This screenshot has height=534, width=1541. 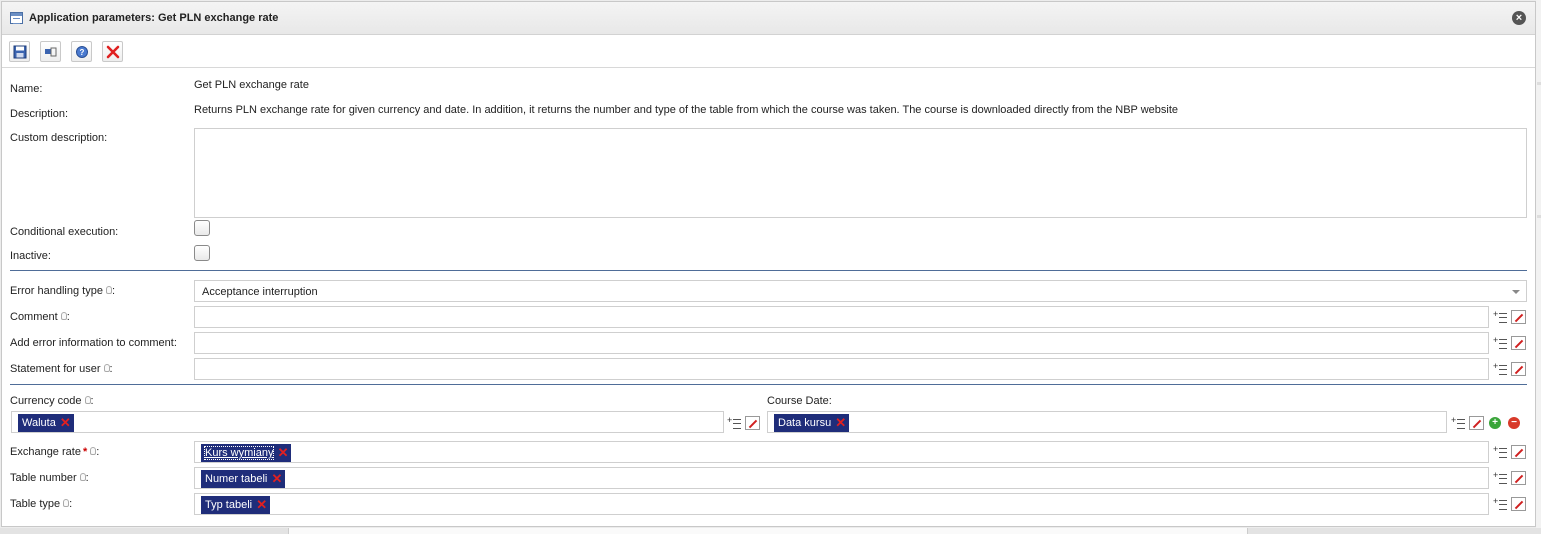 What do you see at coordinates (260, 292) in the screenshot?
I see `error-handling-selected-value: Acceptance interruption` at bounding box center [260, 292].